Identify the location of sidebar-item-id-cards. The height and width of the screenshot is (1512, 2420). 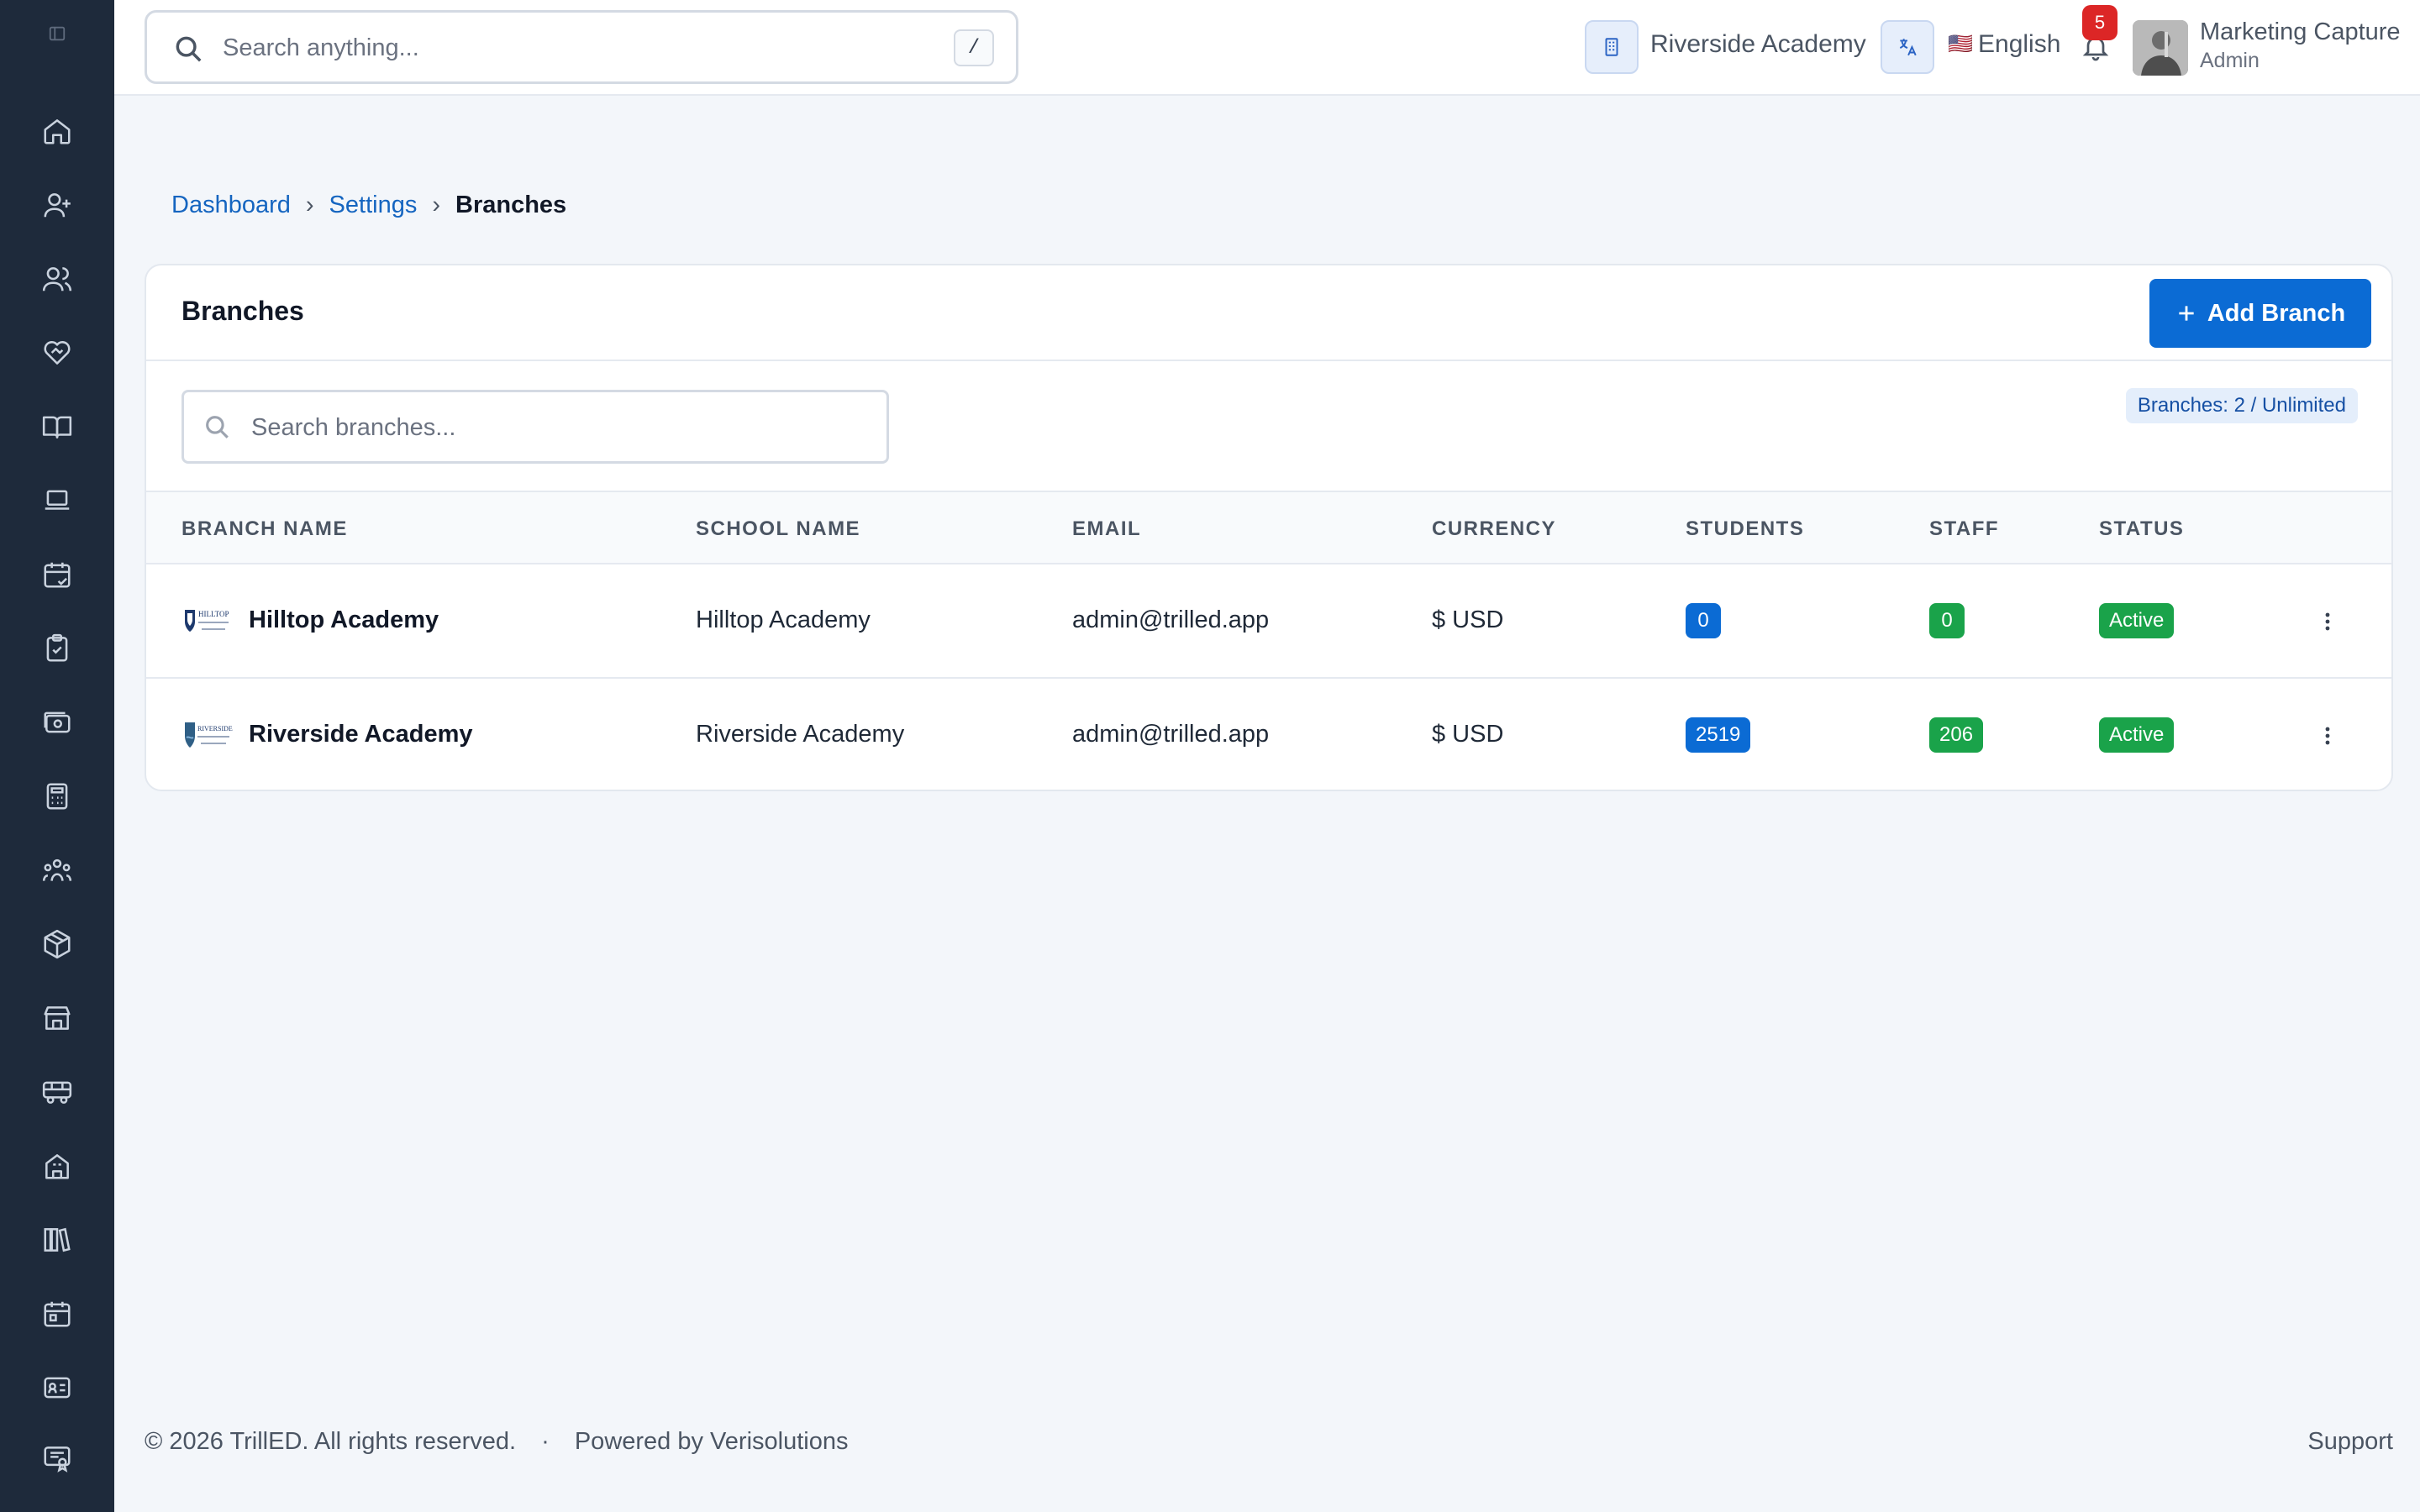
(57, 1388).